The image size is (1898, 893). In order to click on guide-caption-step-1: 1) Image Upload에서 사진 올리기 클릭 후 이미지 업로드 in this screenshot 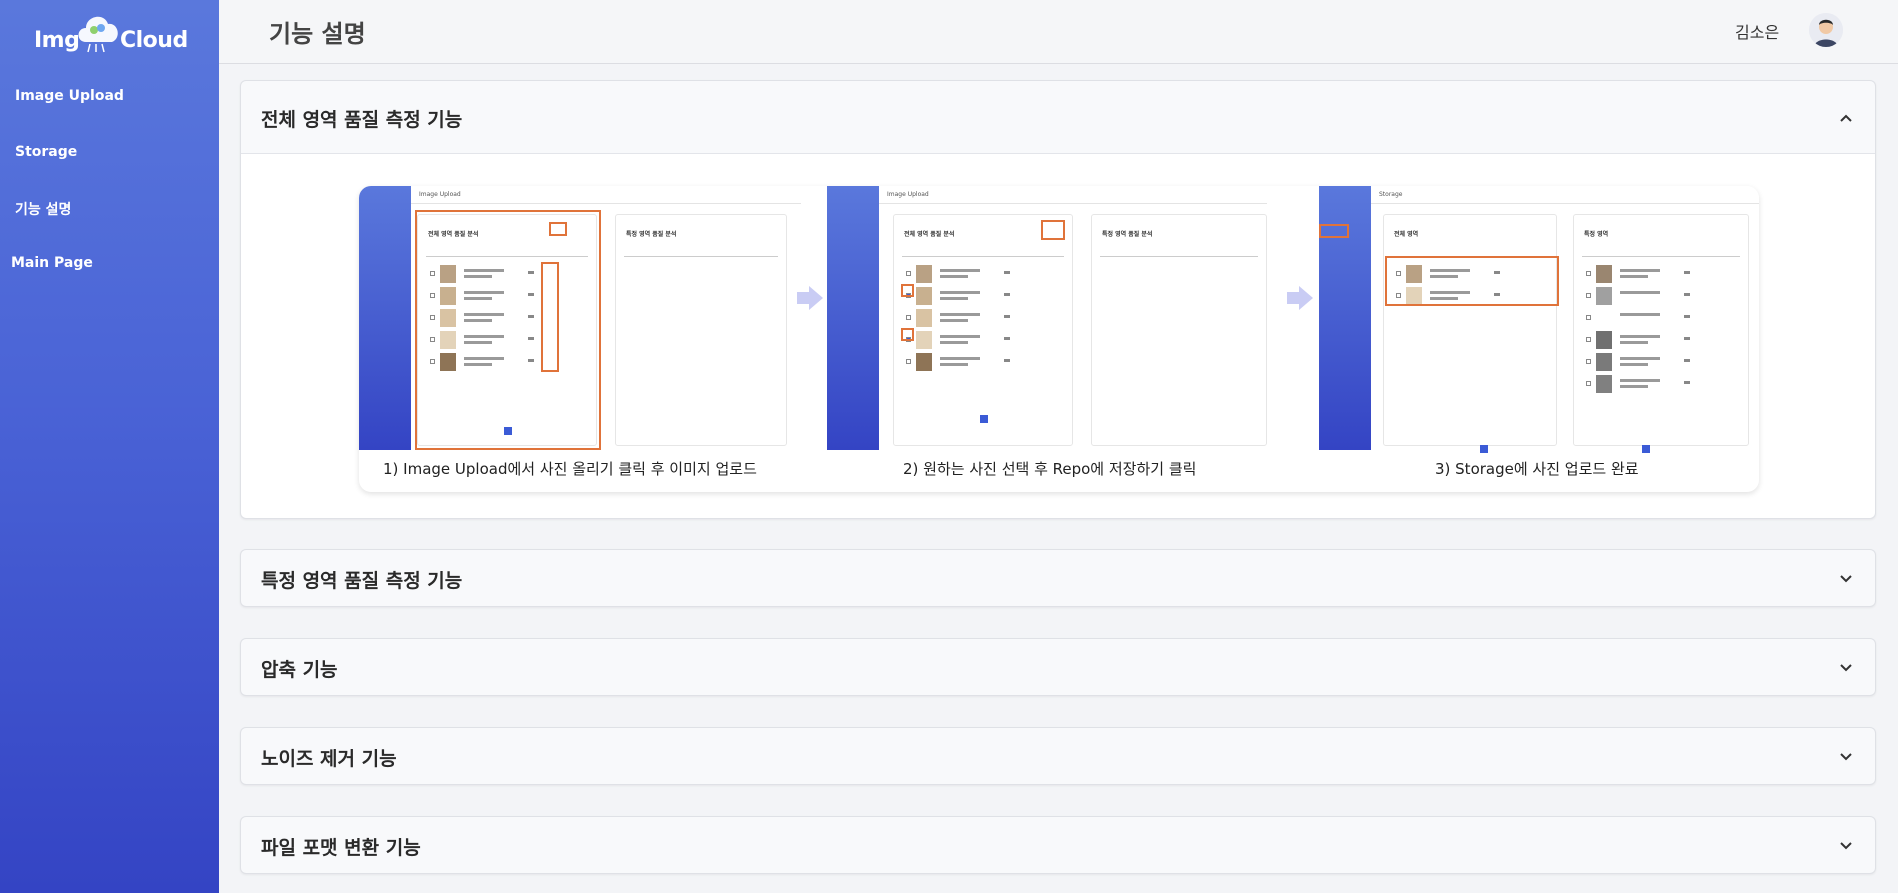, I will do `click(570, 469)`.